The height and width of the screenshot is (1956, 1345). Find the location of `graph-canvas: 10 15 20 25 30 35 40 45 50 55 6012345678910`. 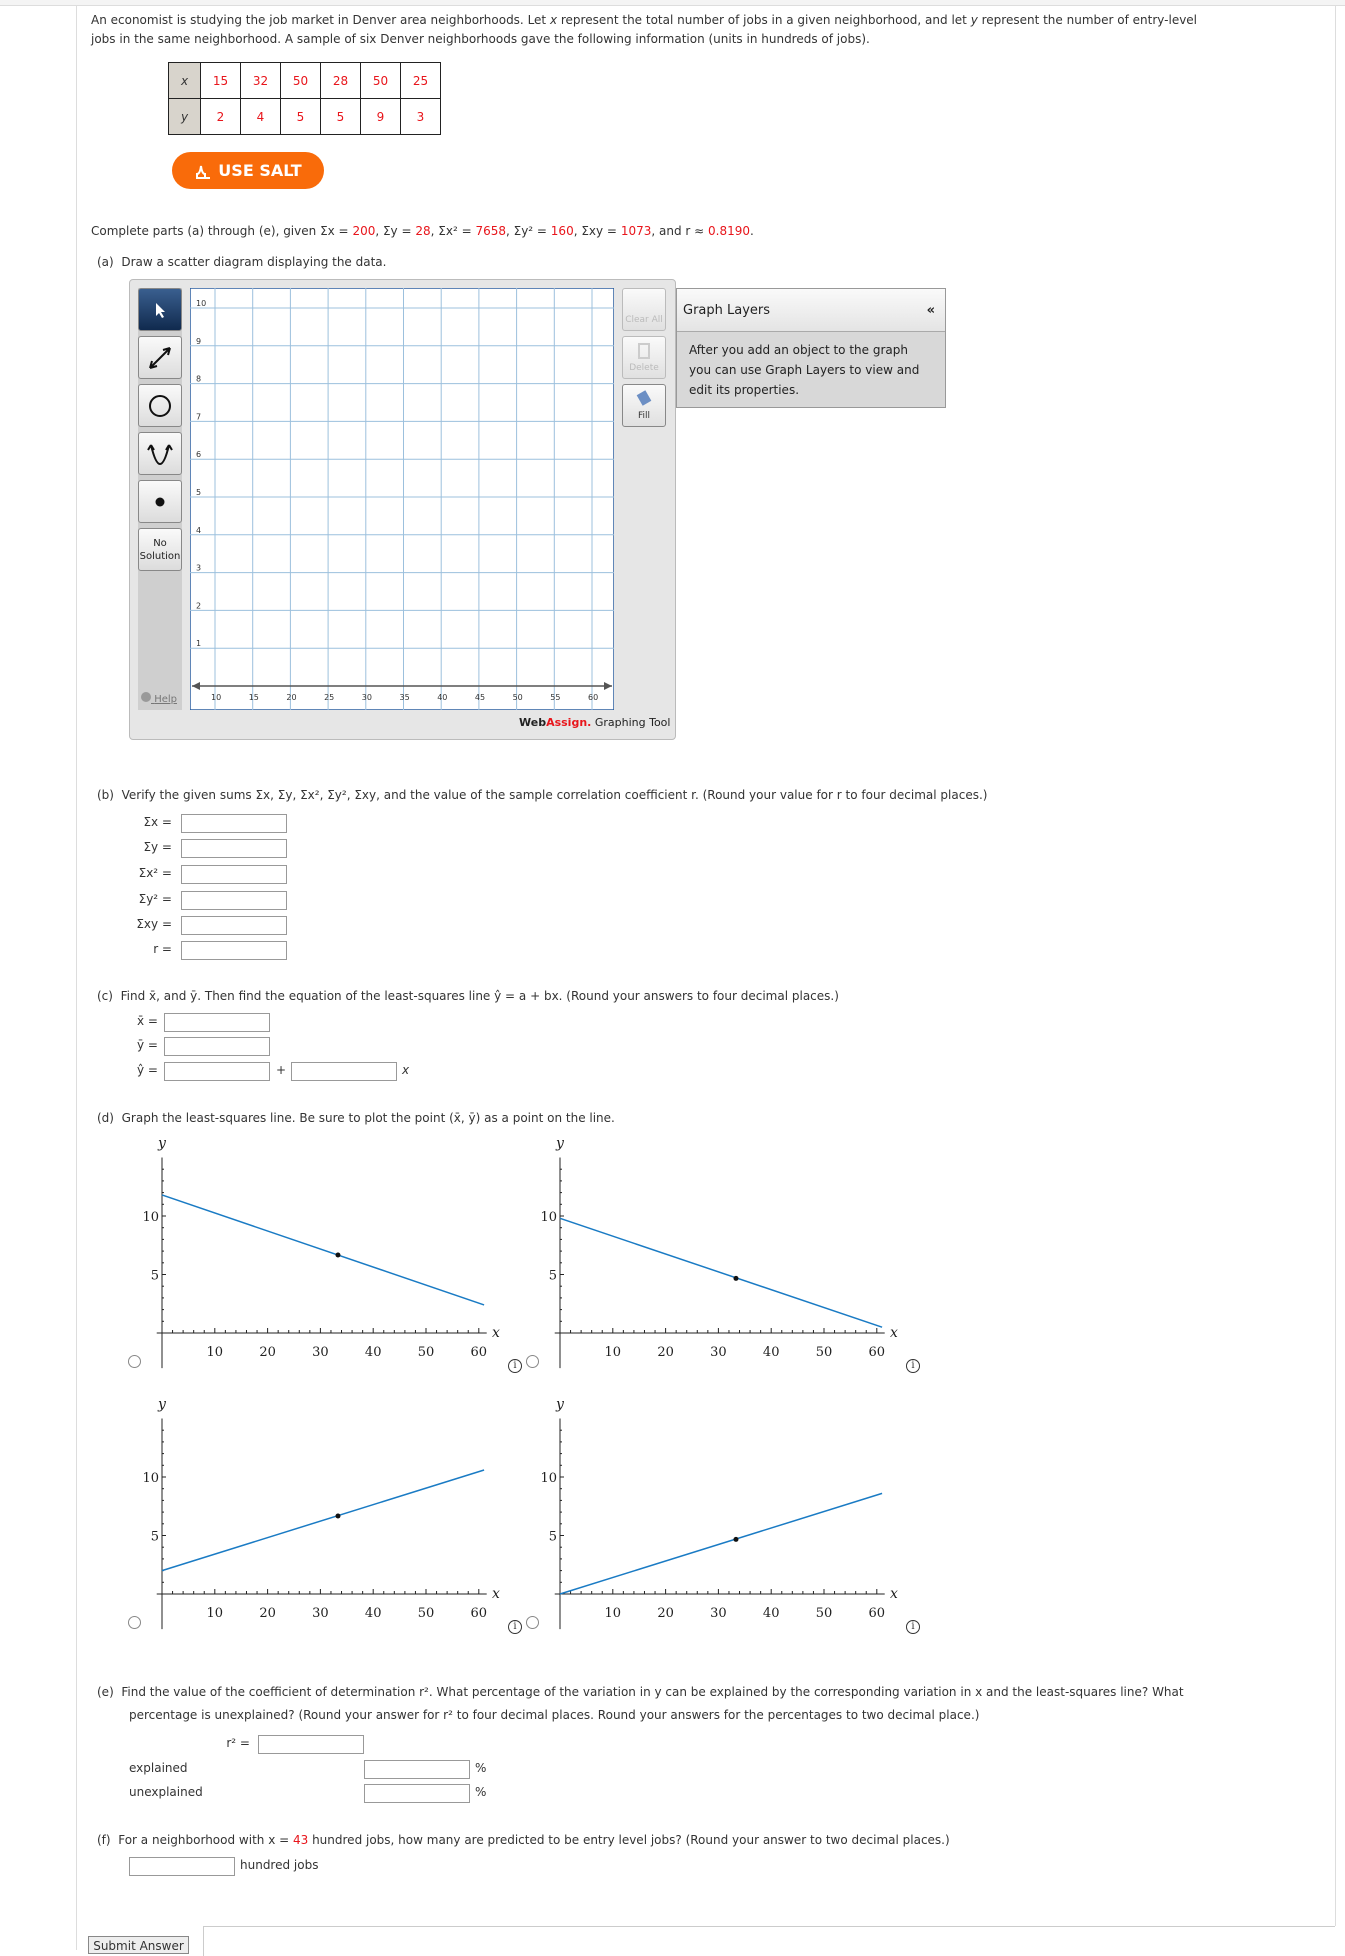

graph-canvas: 10 15 20 25 30 35 40 45 50 55 6012345678910 is located at coordinates (402, 499).